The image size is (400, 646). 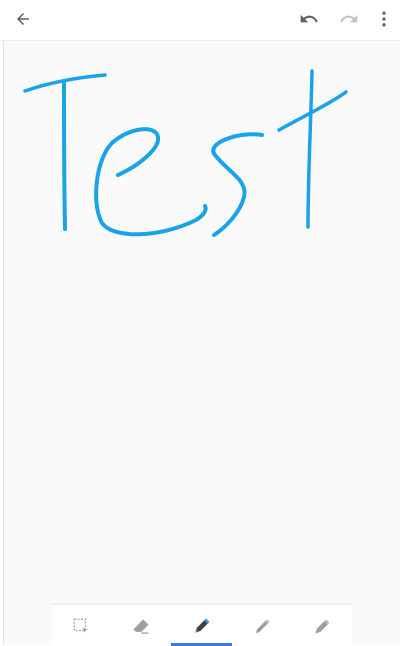 What do you see at coordinates (237, 184) in the screenshot?
I see `stroke-s` at bounding box center [237, 184].